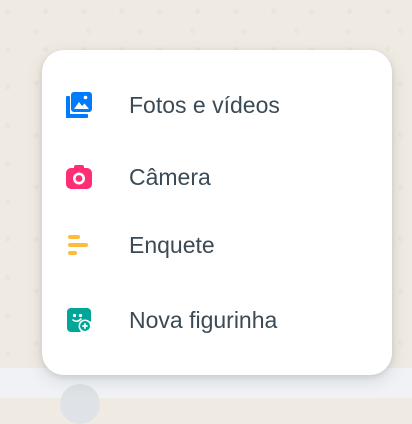 The height and width of the screenshot is (424, 412). I want to click on menu-item-new-sticker: Nova figurinha, so click(217, 320).